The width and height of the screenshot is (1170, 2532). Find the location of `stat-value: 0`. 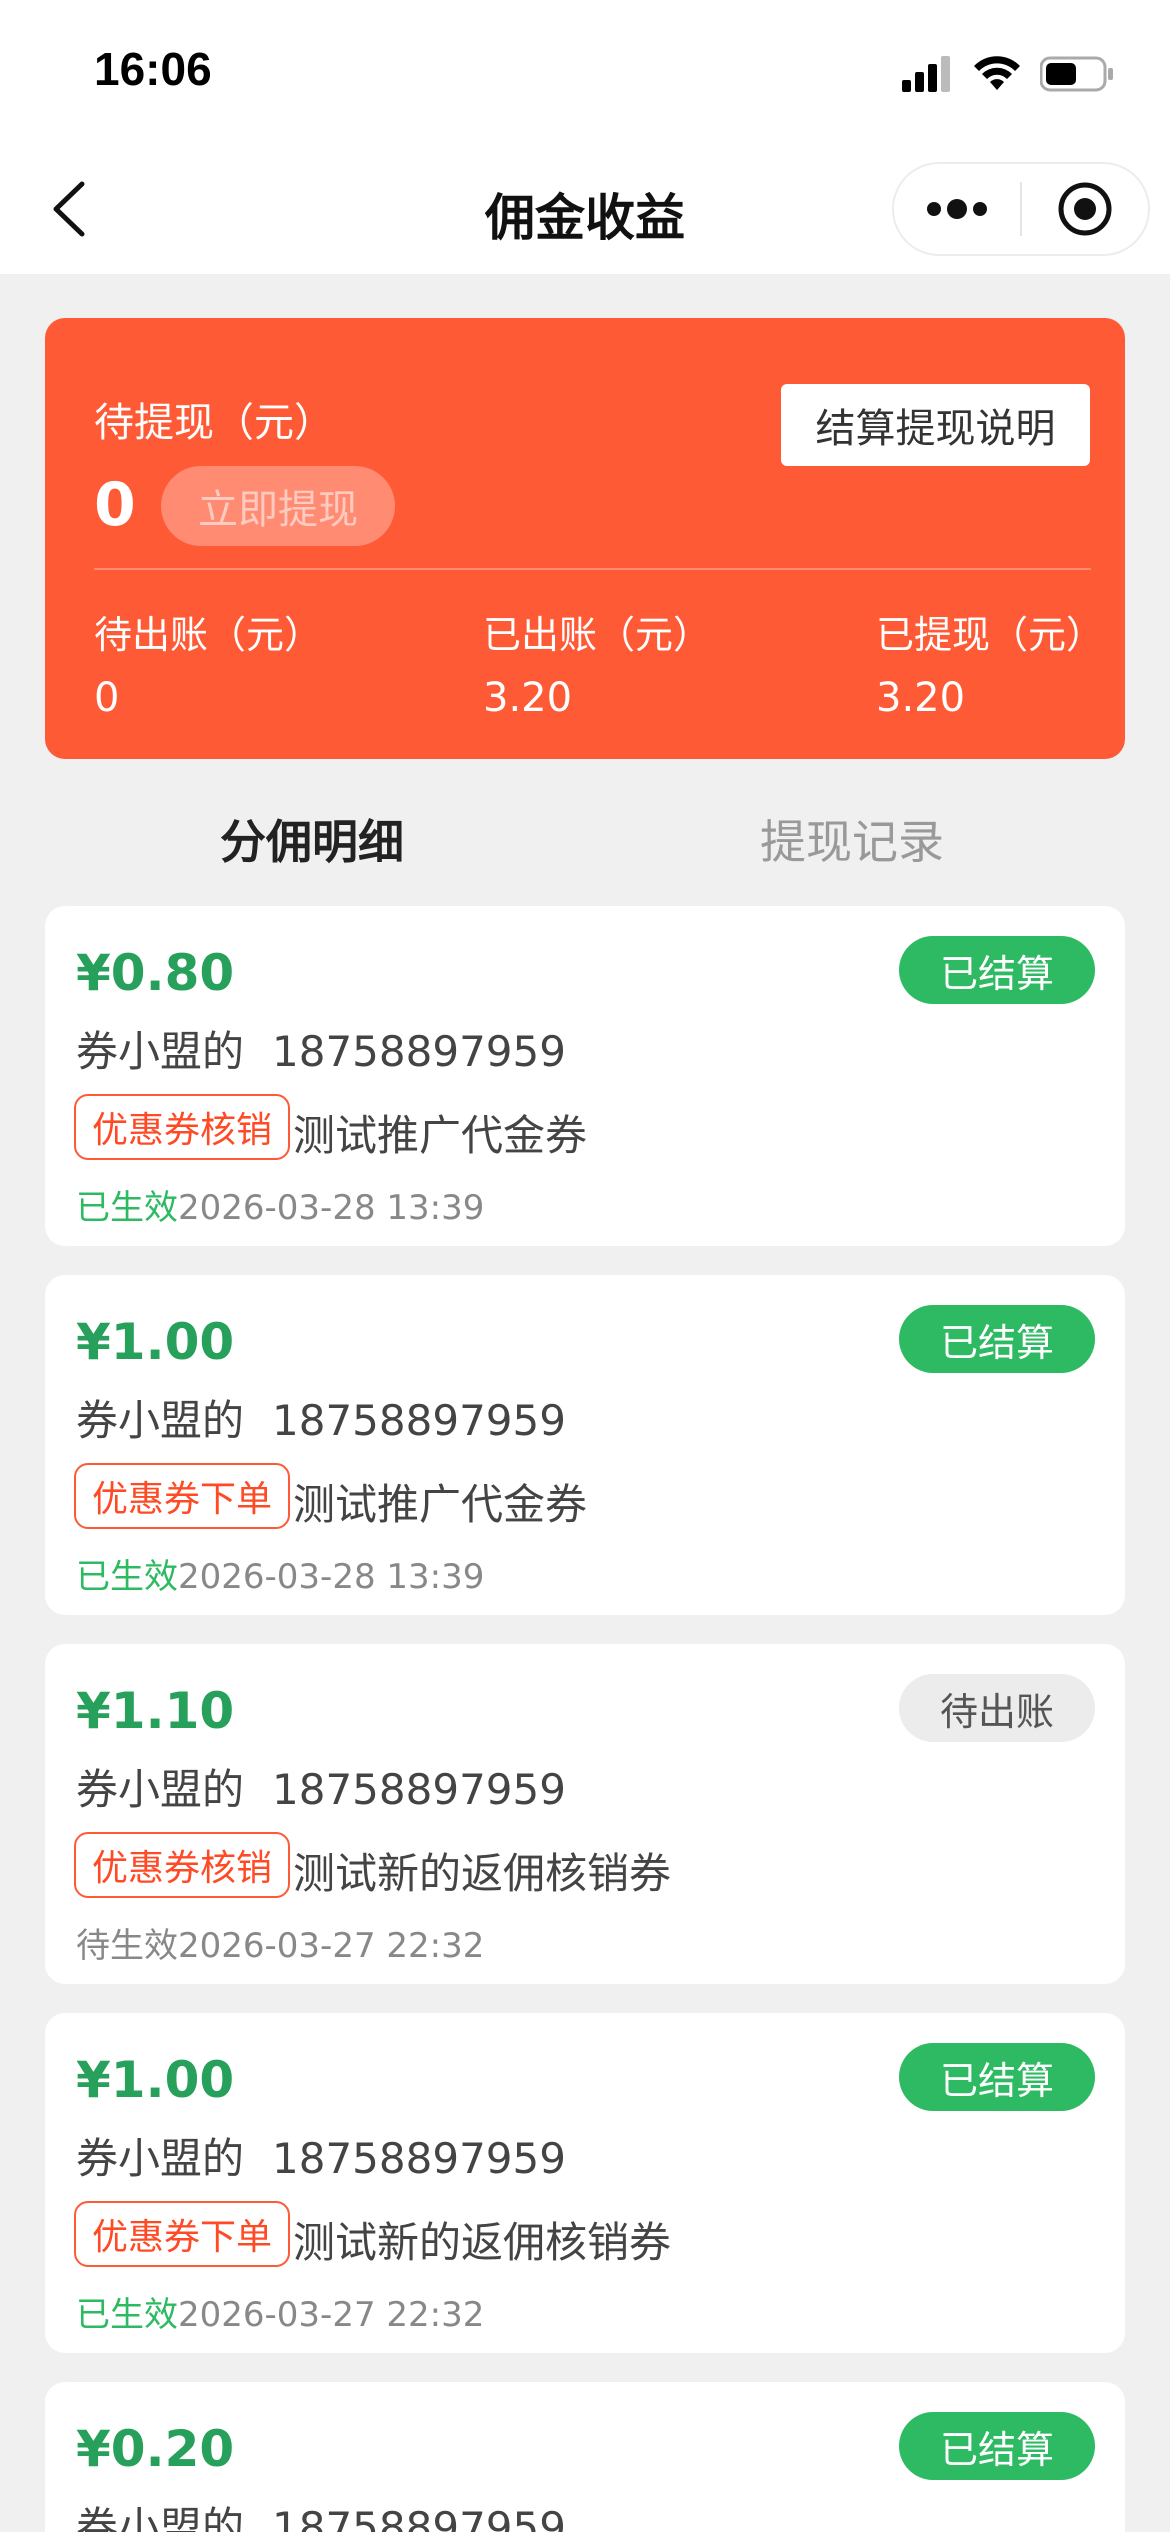

stat-value: 0 is located at coordinates (107, 698).